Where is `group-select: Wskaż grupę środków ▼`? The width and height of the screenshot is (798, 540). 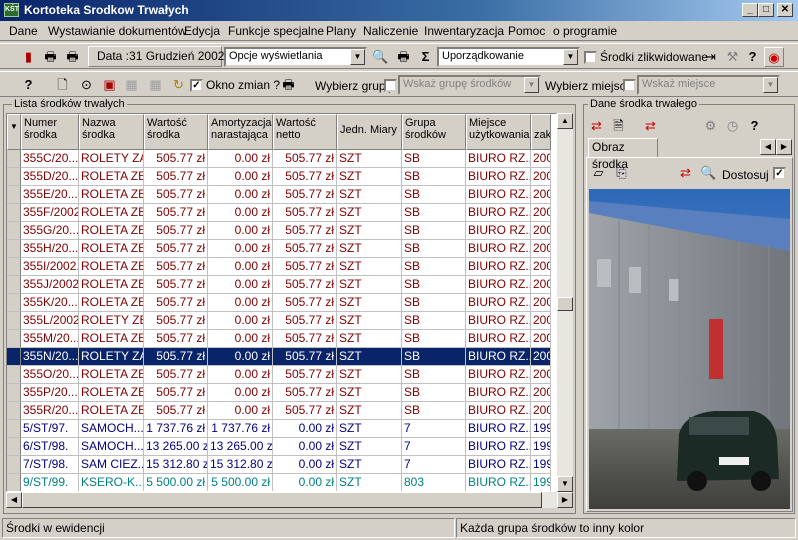 group-select: Wskaż grupę środków ▼ is located at coordinates (469, 85).